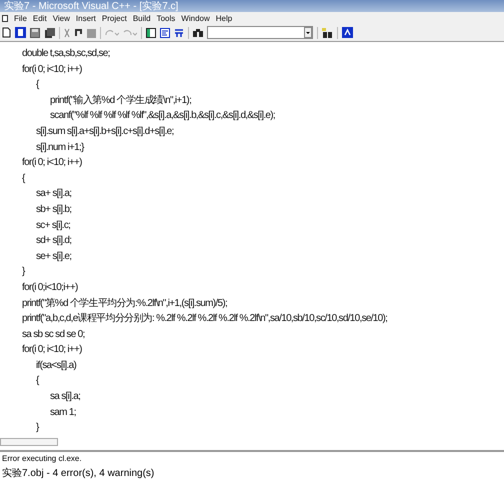  Describe the element at coordinates (162, 117) in the screenshot. I see `code-line: scanf("%lf %lf %lf %lf %lf",&s[i].a,&s[i].b,&s[i].c,&s[i].d,&s[i].e);` at that location.